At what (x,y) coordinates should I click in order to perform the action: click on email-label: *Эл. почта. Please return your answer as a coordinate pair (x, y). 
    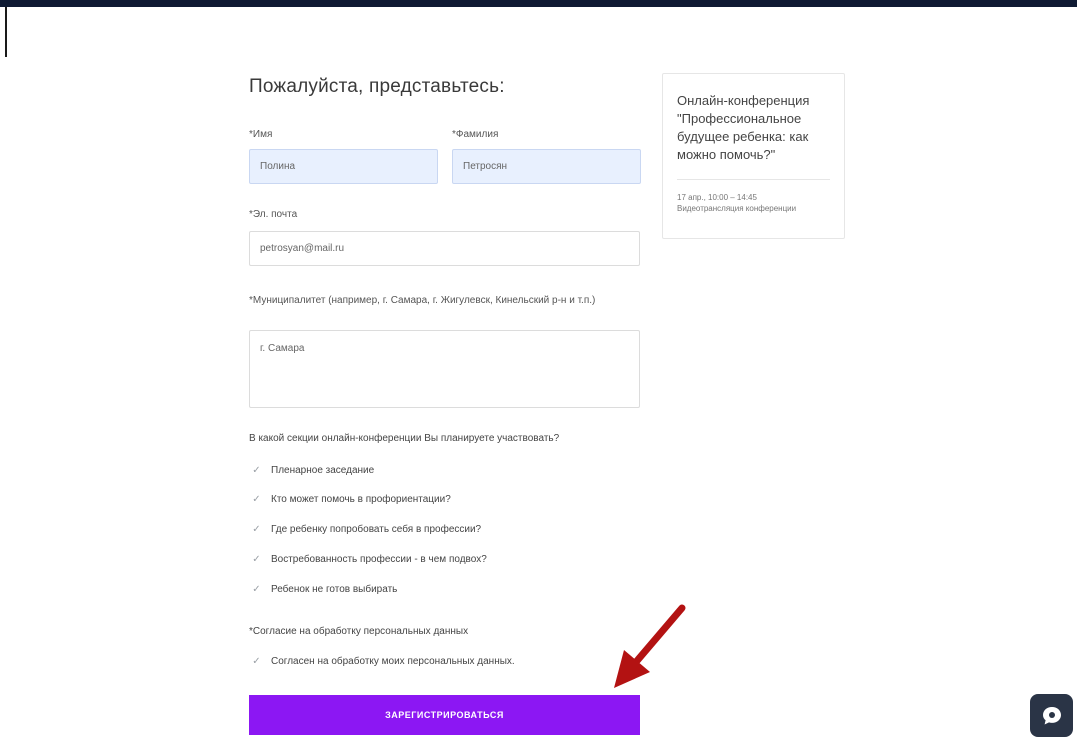
    Looking at the image, I should click on (273, 214).